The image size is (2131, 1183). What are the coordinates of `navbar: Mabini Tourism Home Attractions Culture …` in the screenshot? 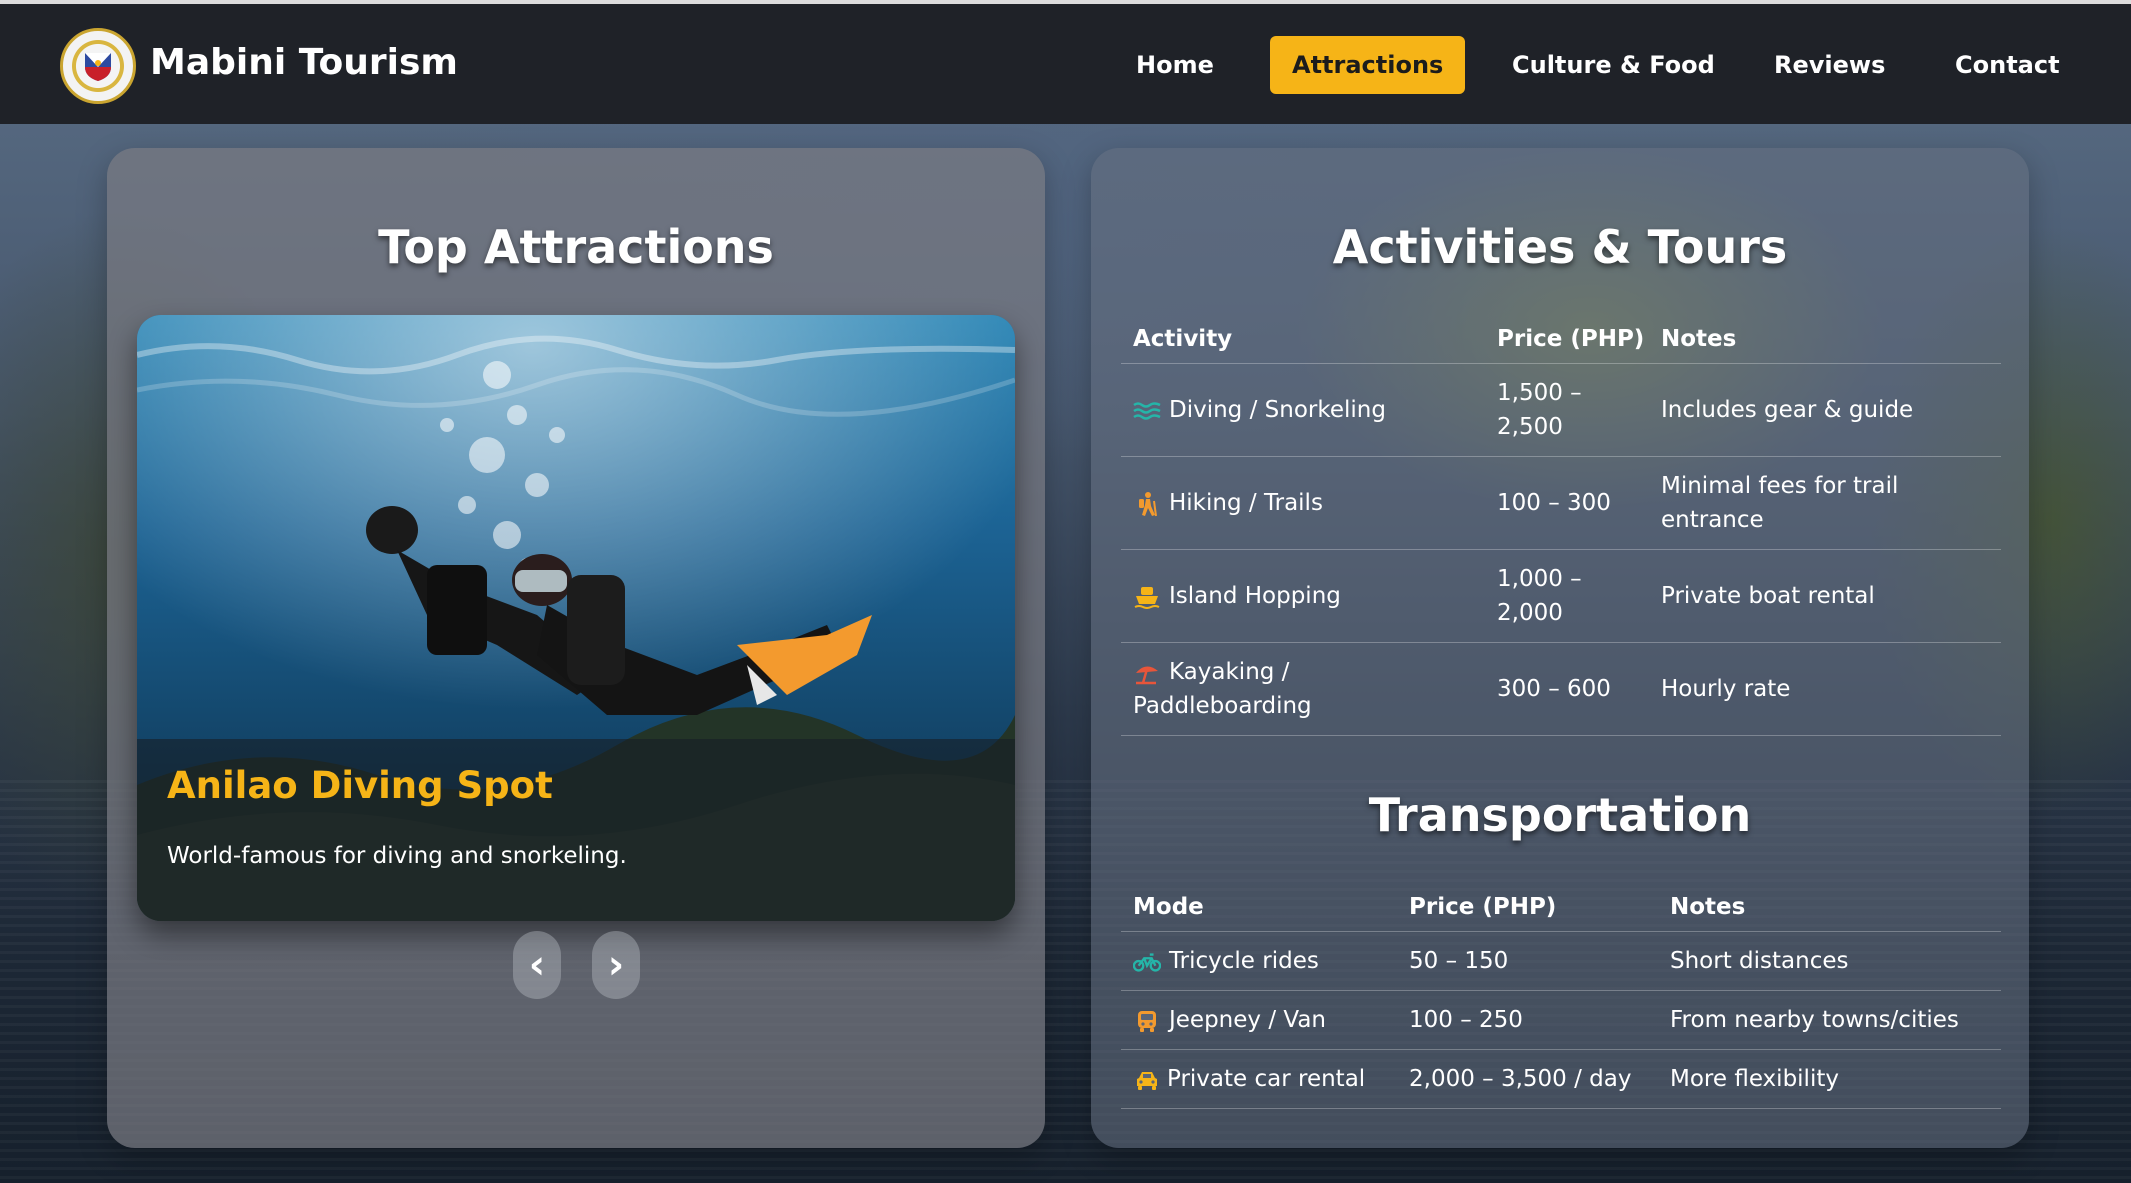 It's located at (1065, 64).